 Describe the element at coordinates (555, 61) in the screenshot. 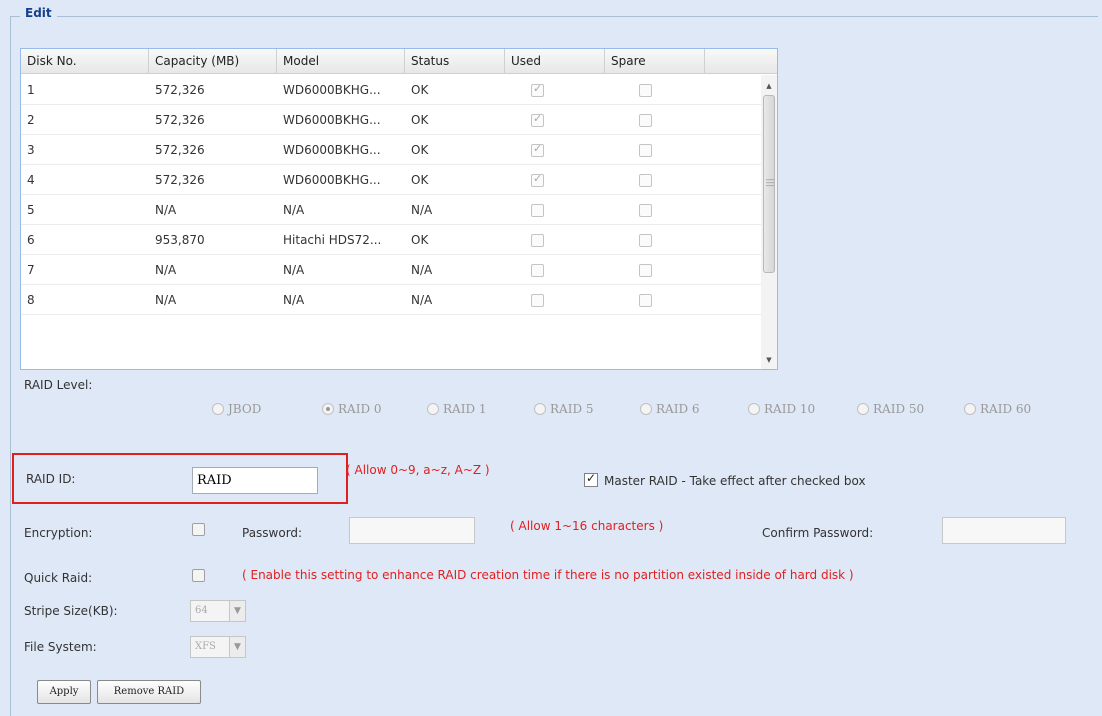

I see `column-header-used: Used` at that location.